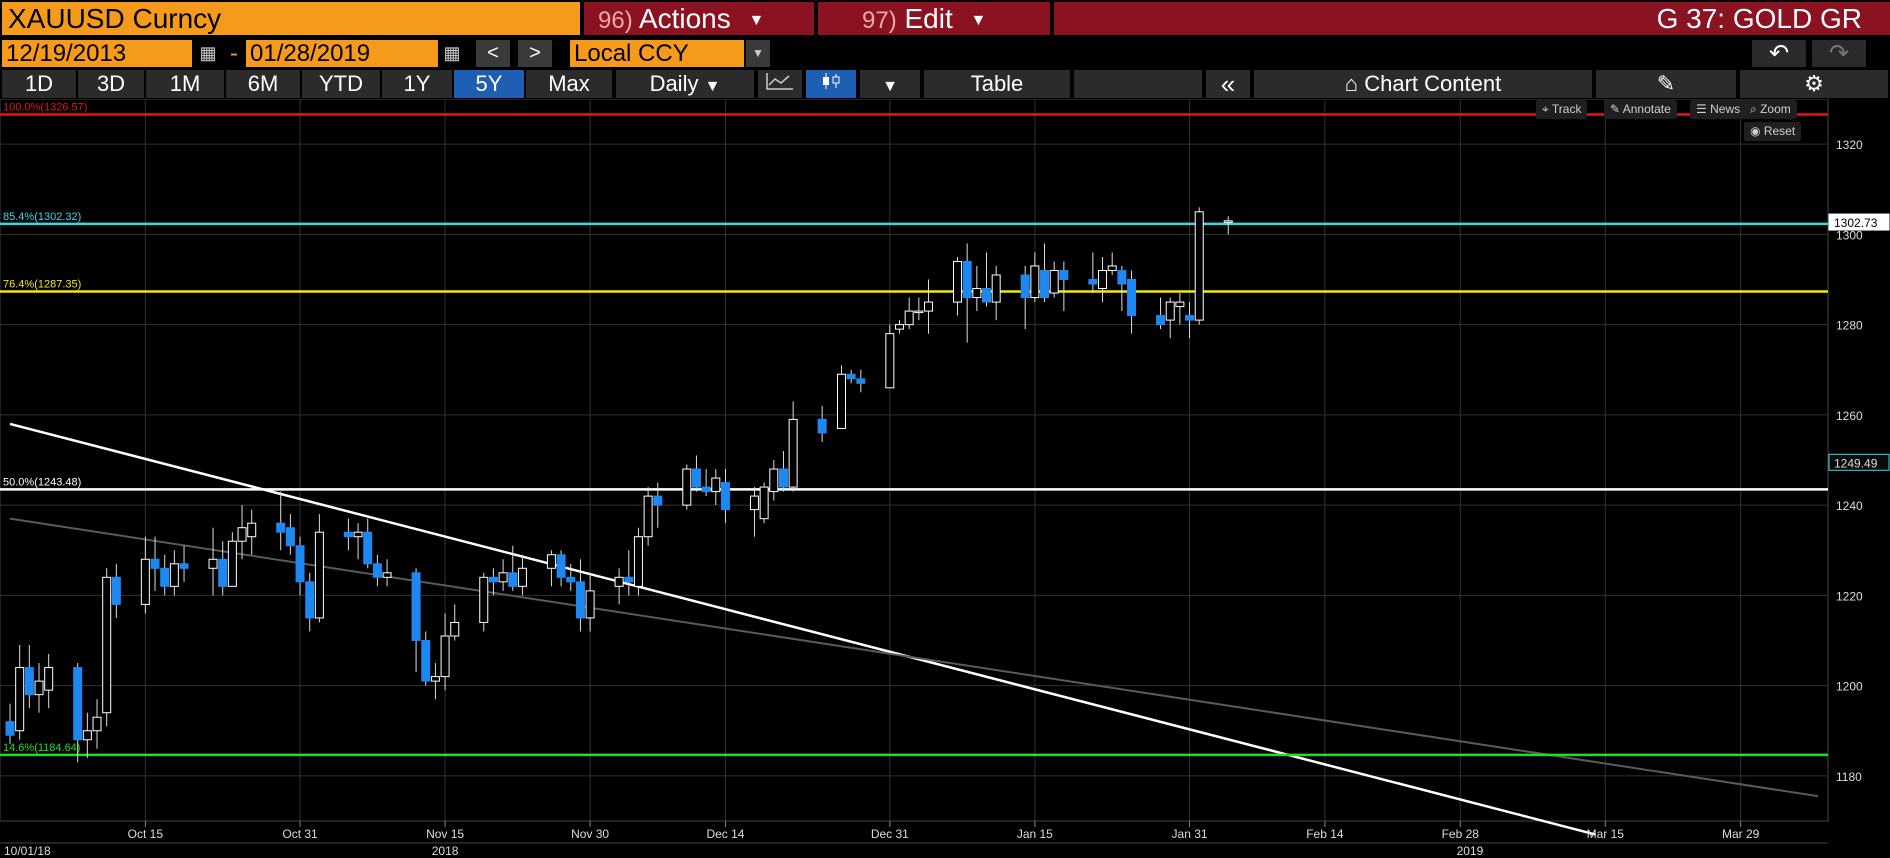 The image size is (1890, 858). What do you see at coordinates (1035, 834) in the screenshot?
I see `x-tick-label: Jan 15` at bounding box center [1035, 834].